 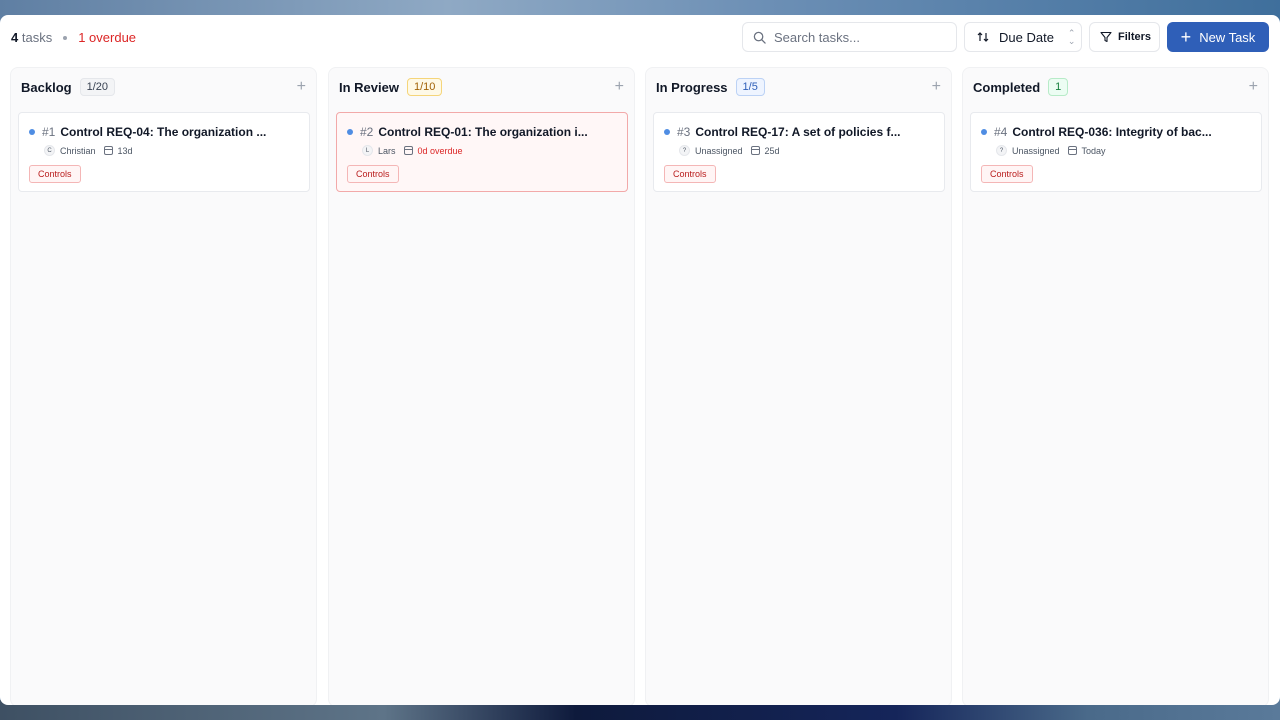 I want to click on search-input, so click(x=859, y=37).